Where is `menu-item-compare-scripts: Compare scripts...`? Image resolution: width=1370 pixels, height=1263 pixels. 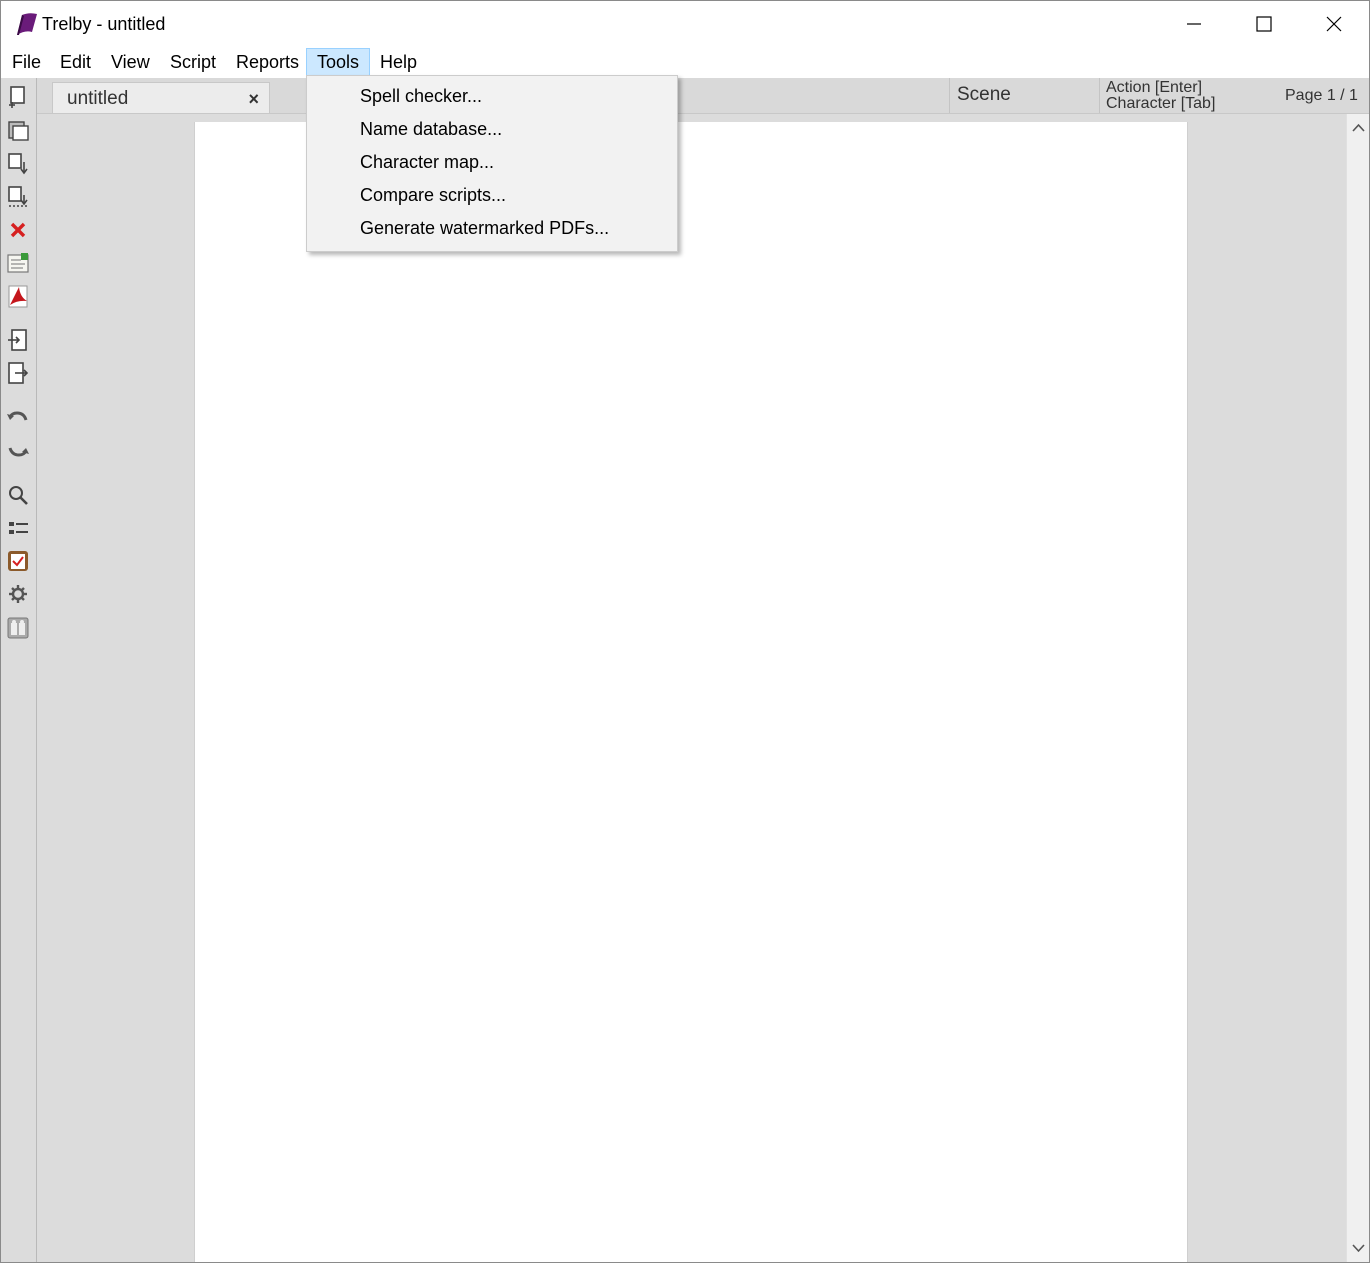 menu-item-compare-scripts: Compare scripts... is located at coordinates (492, 195).